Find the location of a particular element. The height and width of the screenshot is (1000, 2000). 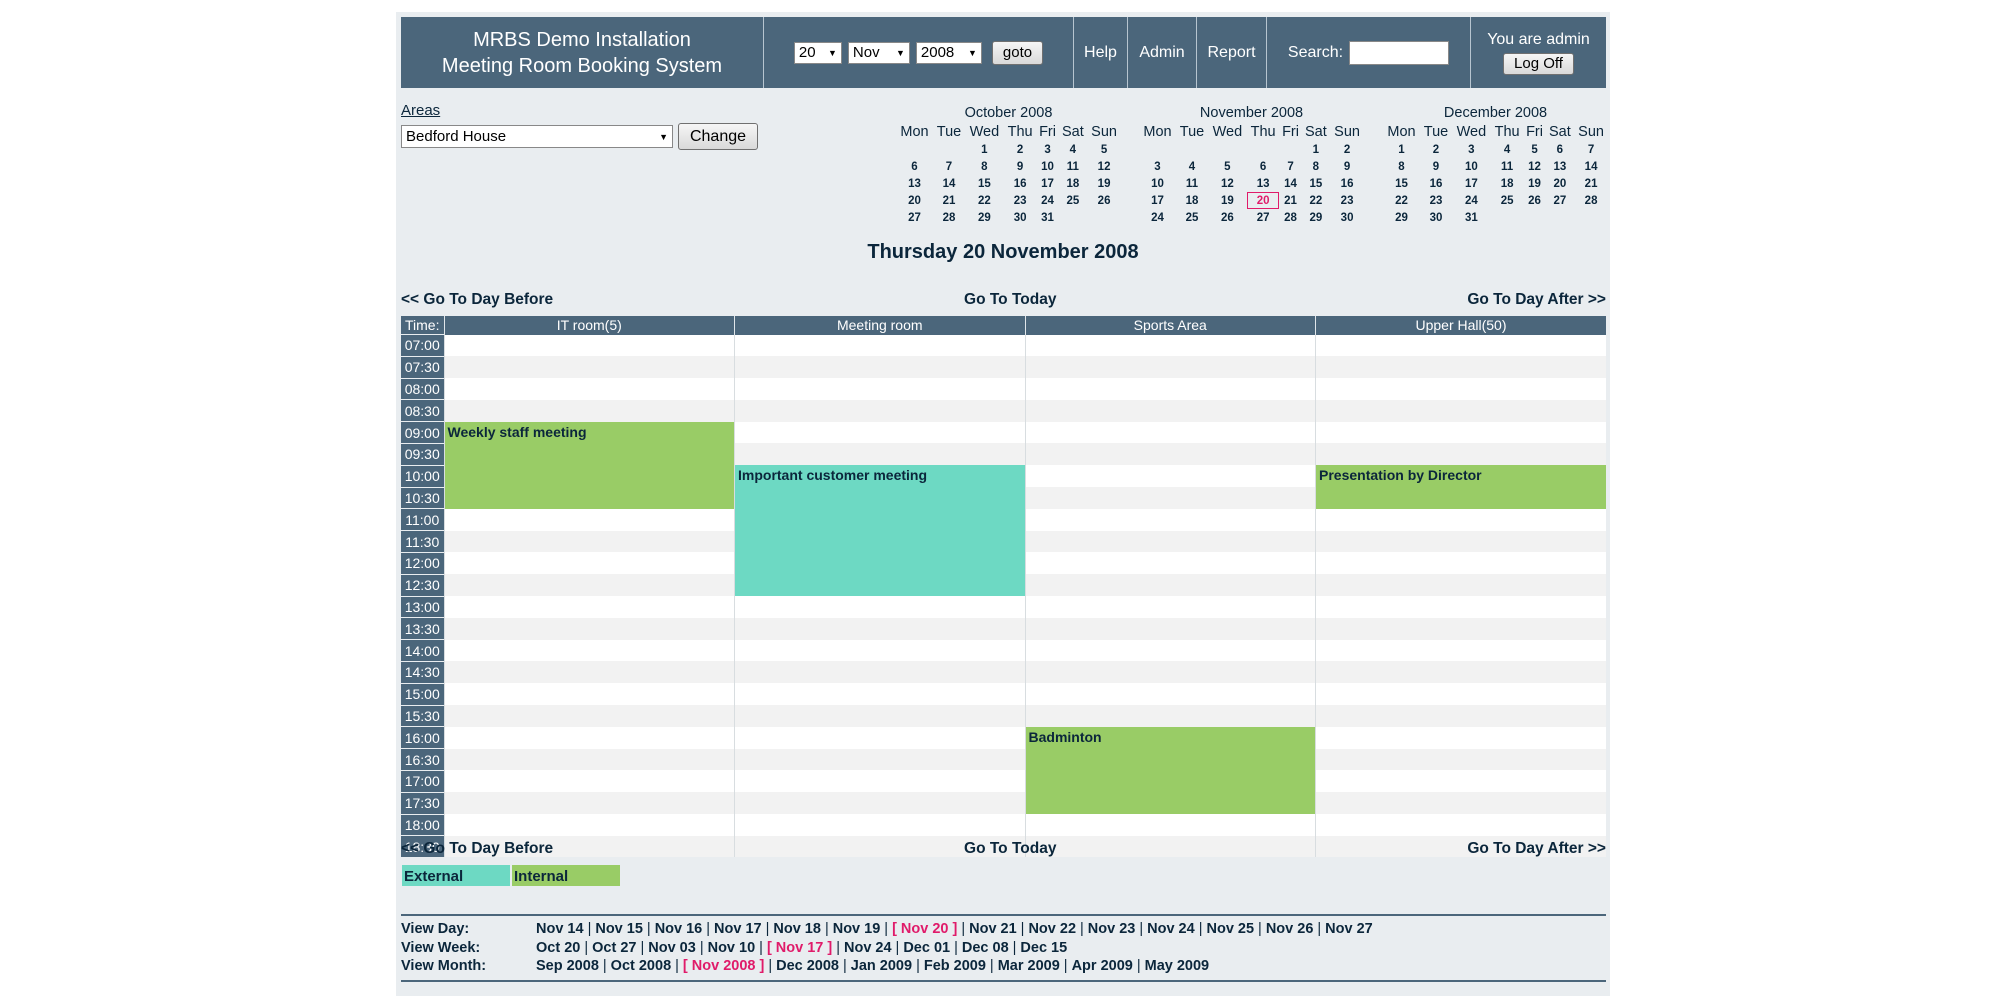

prev-day-link: << Go To Day Before is located at coordinates (477, 300).